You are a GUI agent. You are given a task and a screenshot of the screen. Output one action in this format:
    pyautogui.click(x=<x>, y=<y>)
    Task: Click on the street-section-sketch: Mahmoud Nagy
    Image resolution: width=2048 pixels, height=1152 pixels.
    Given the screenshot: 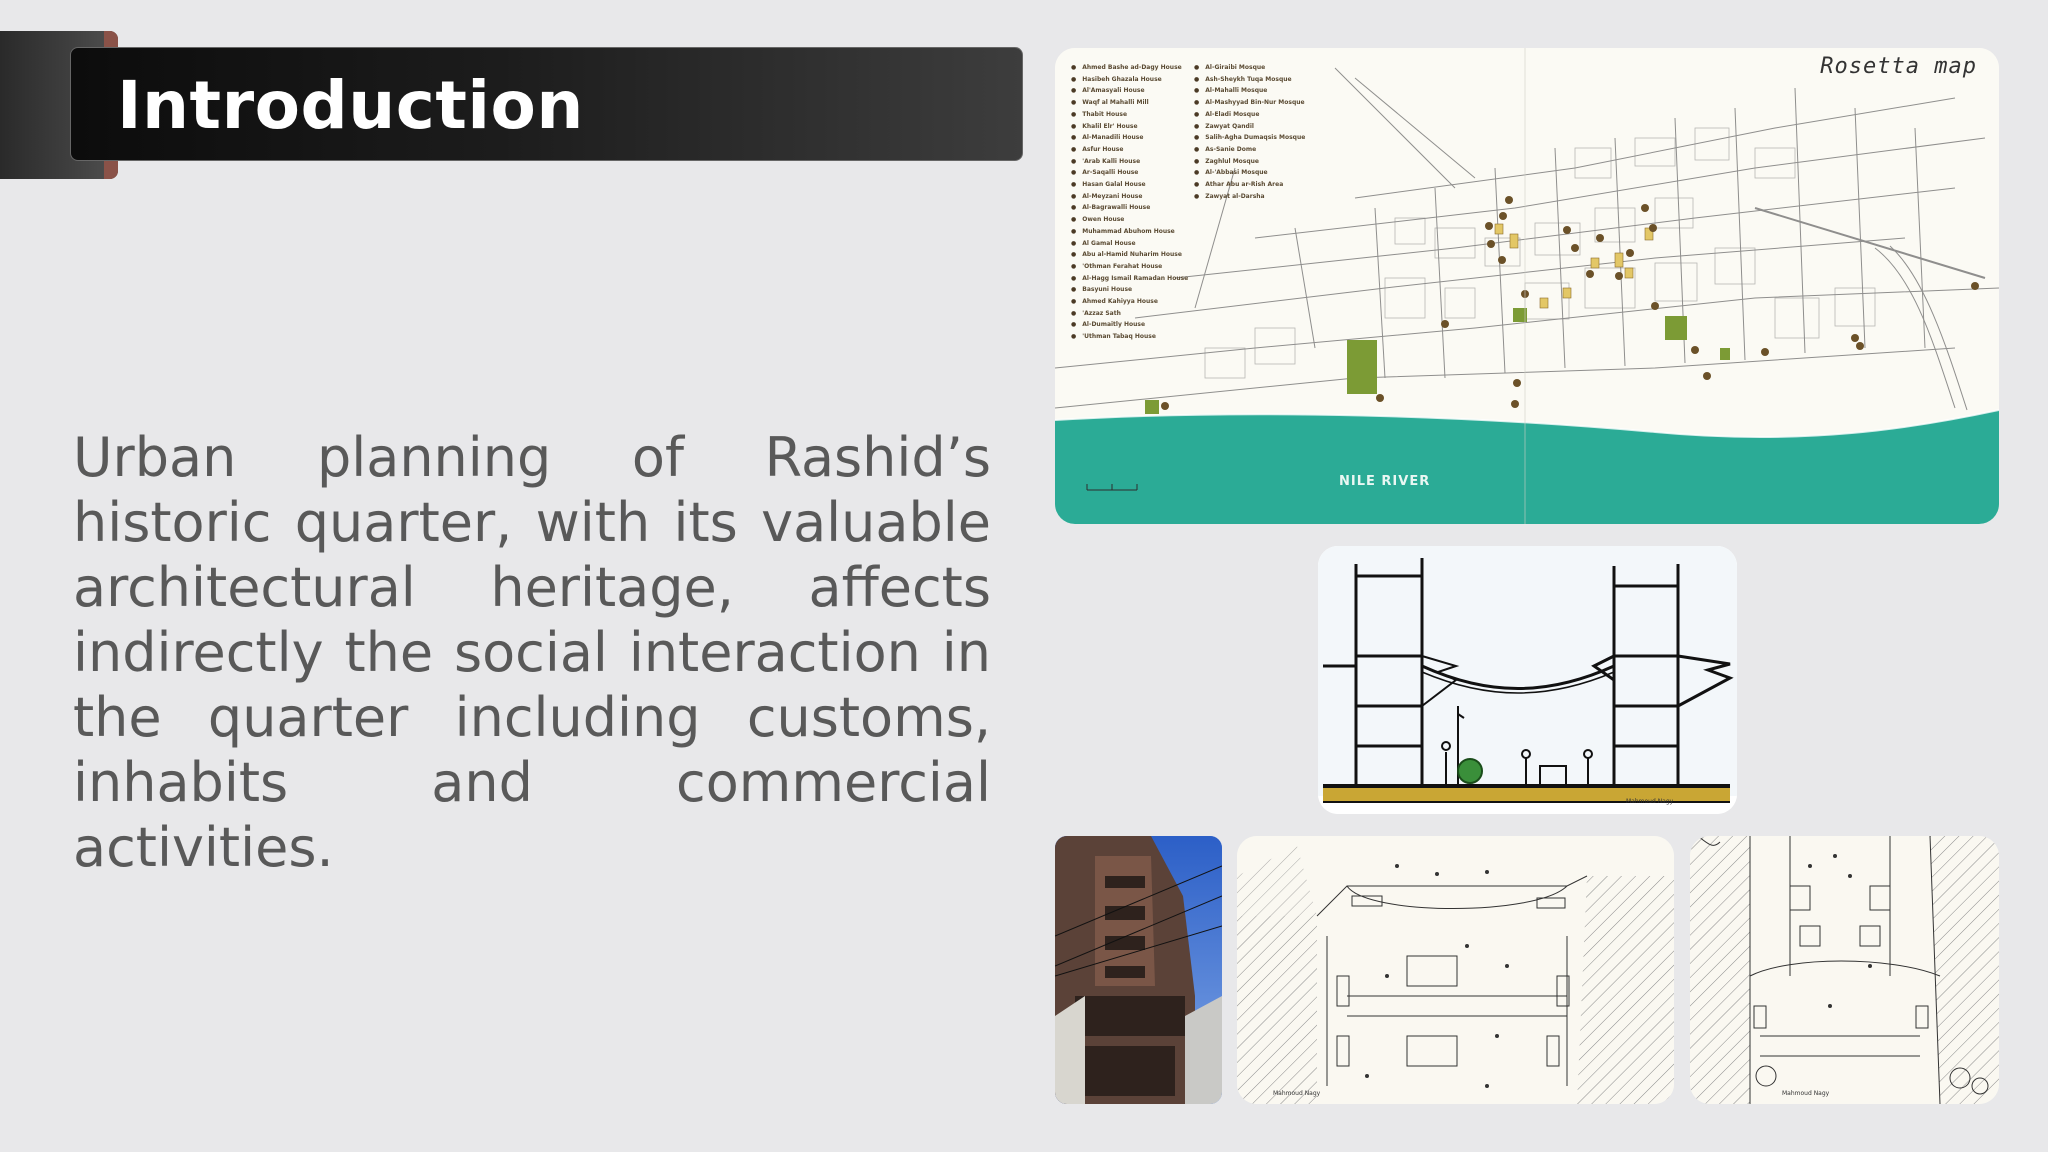 What is the action you would take?
    pyautogui.click(x=1527, y=680)
    